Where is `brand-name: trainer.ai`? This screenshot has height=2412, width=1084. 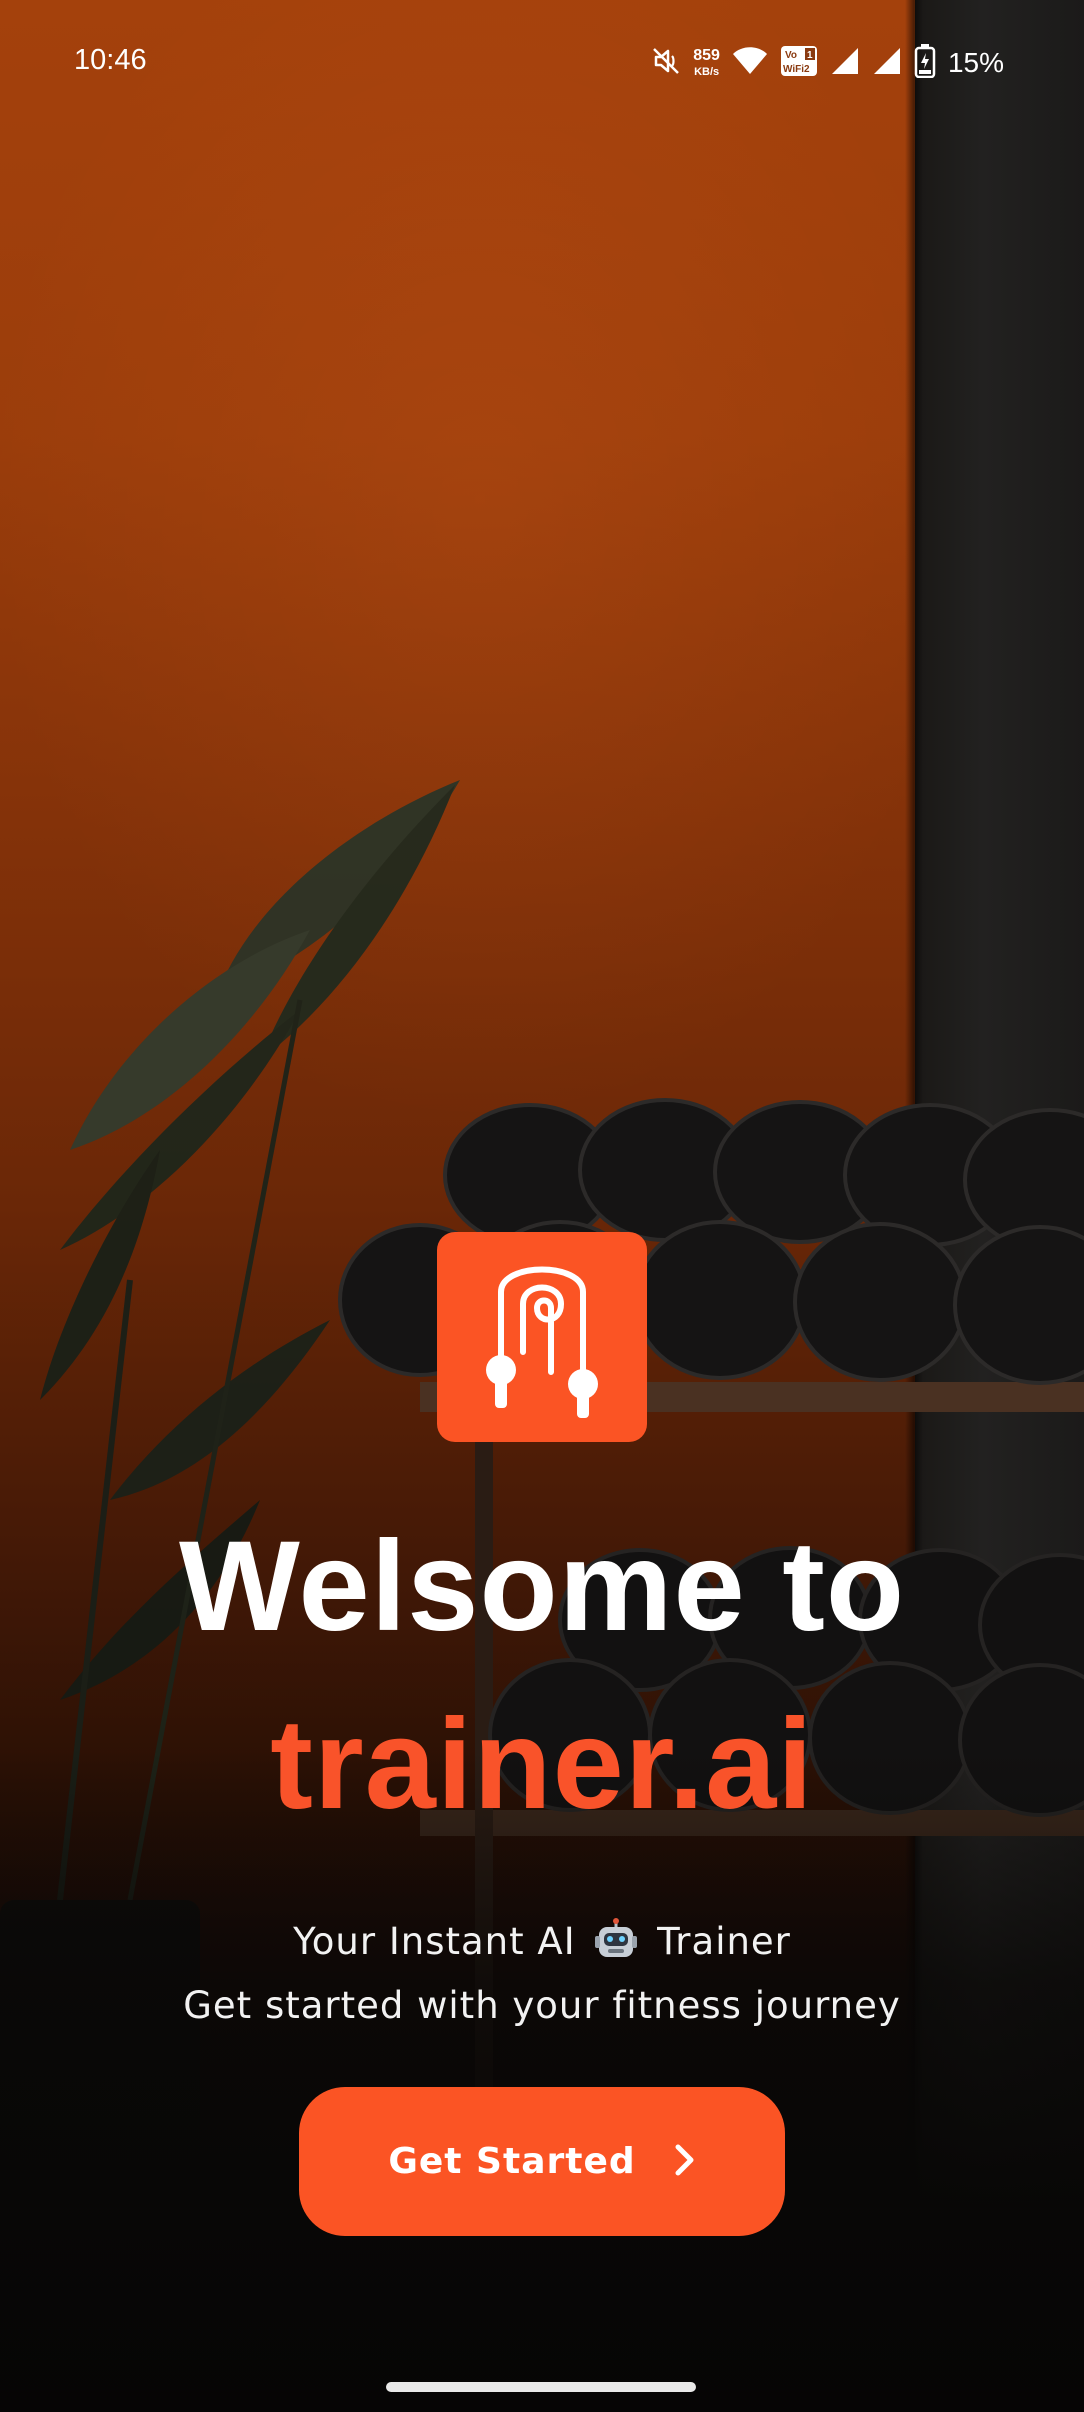 brand-name: trainer.ai is located at coordinates (542, 1764).